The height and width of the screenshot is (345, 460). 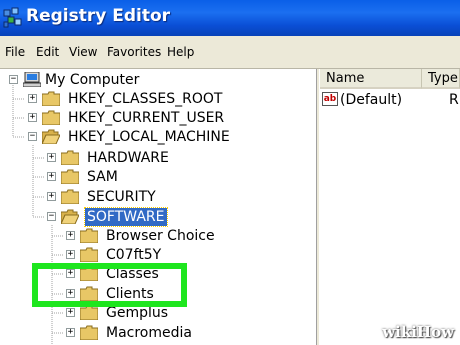 I want to click on tree-label-selected: SOFTWARE, so click(x=126, y=217).